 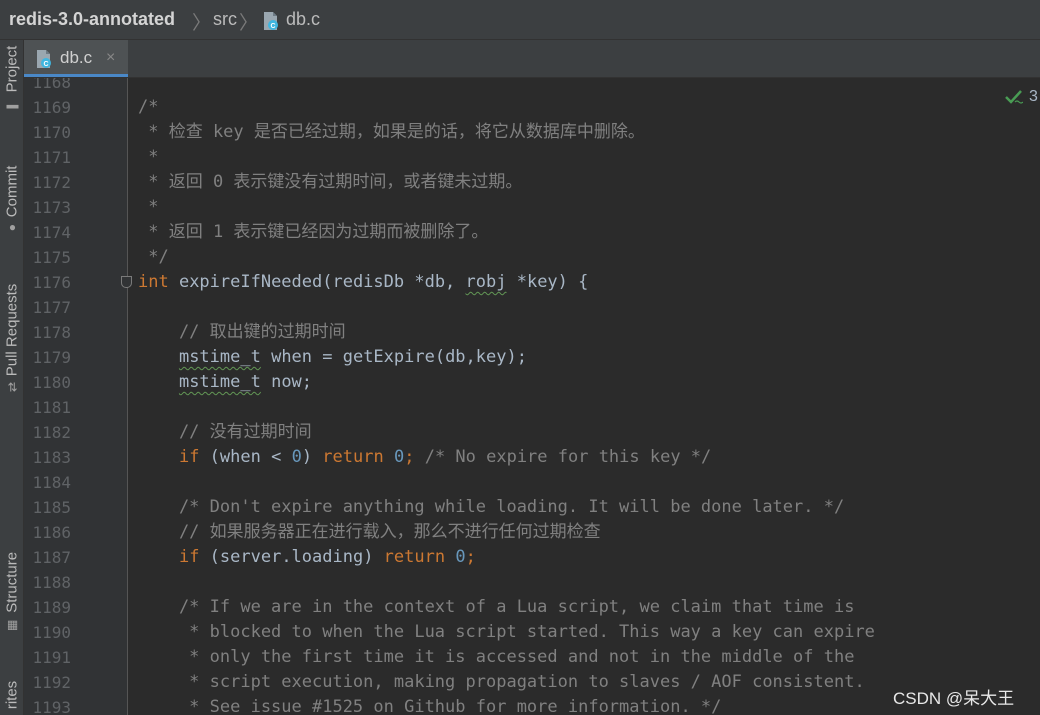 What do you see at coordinates (12, 226) in the screenshot?
I see `commit-icon: ●` at bounding box center [12, 226].